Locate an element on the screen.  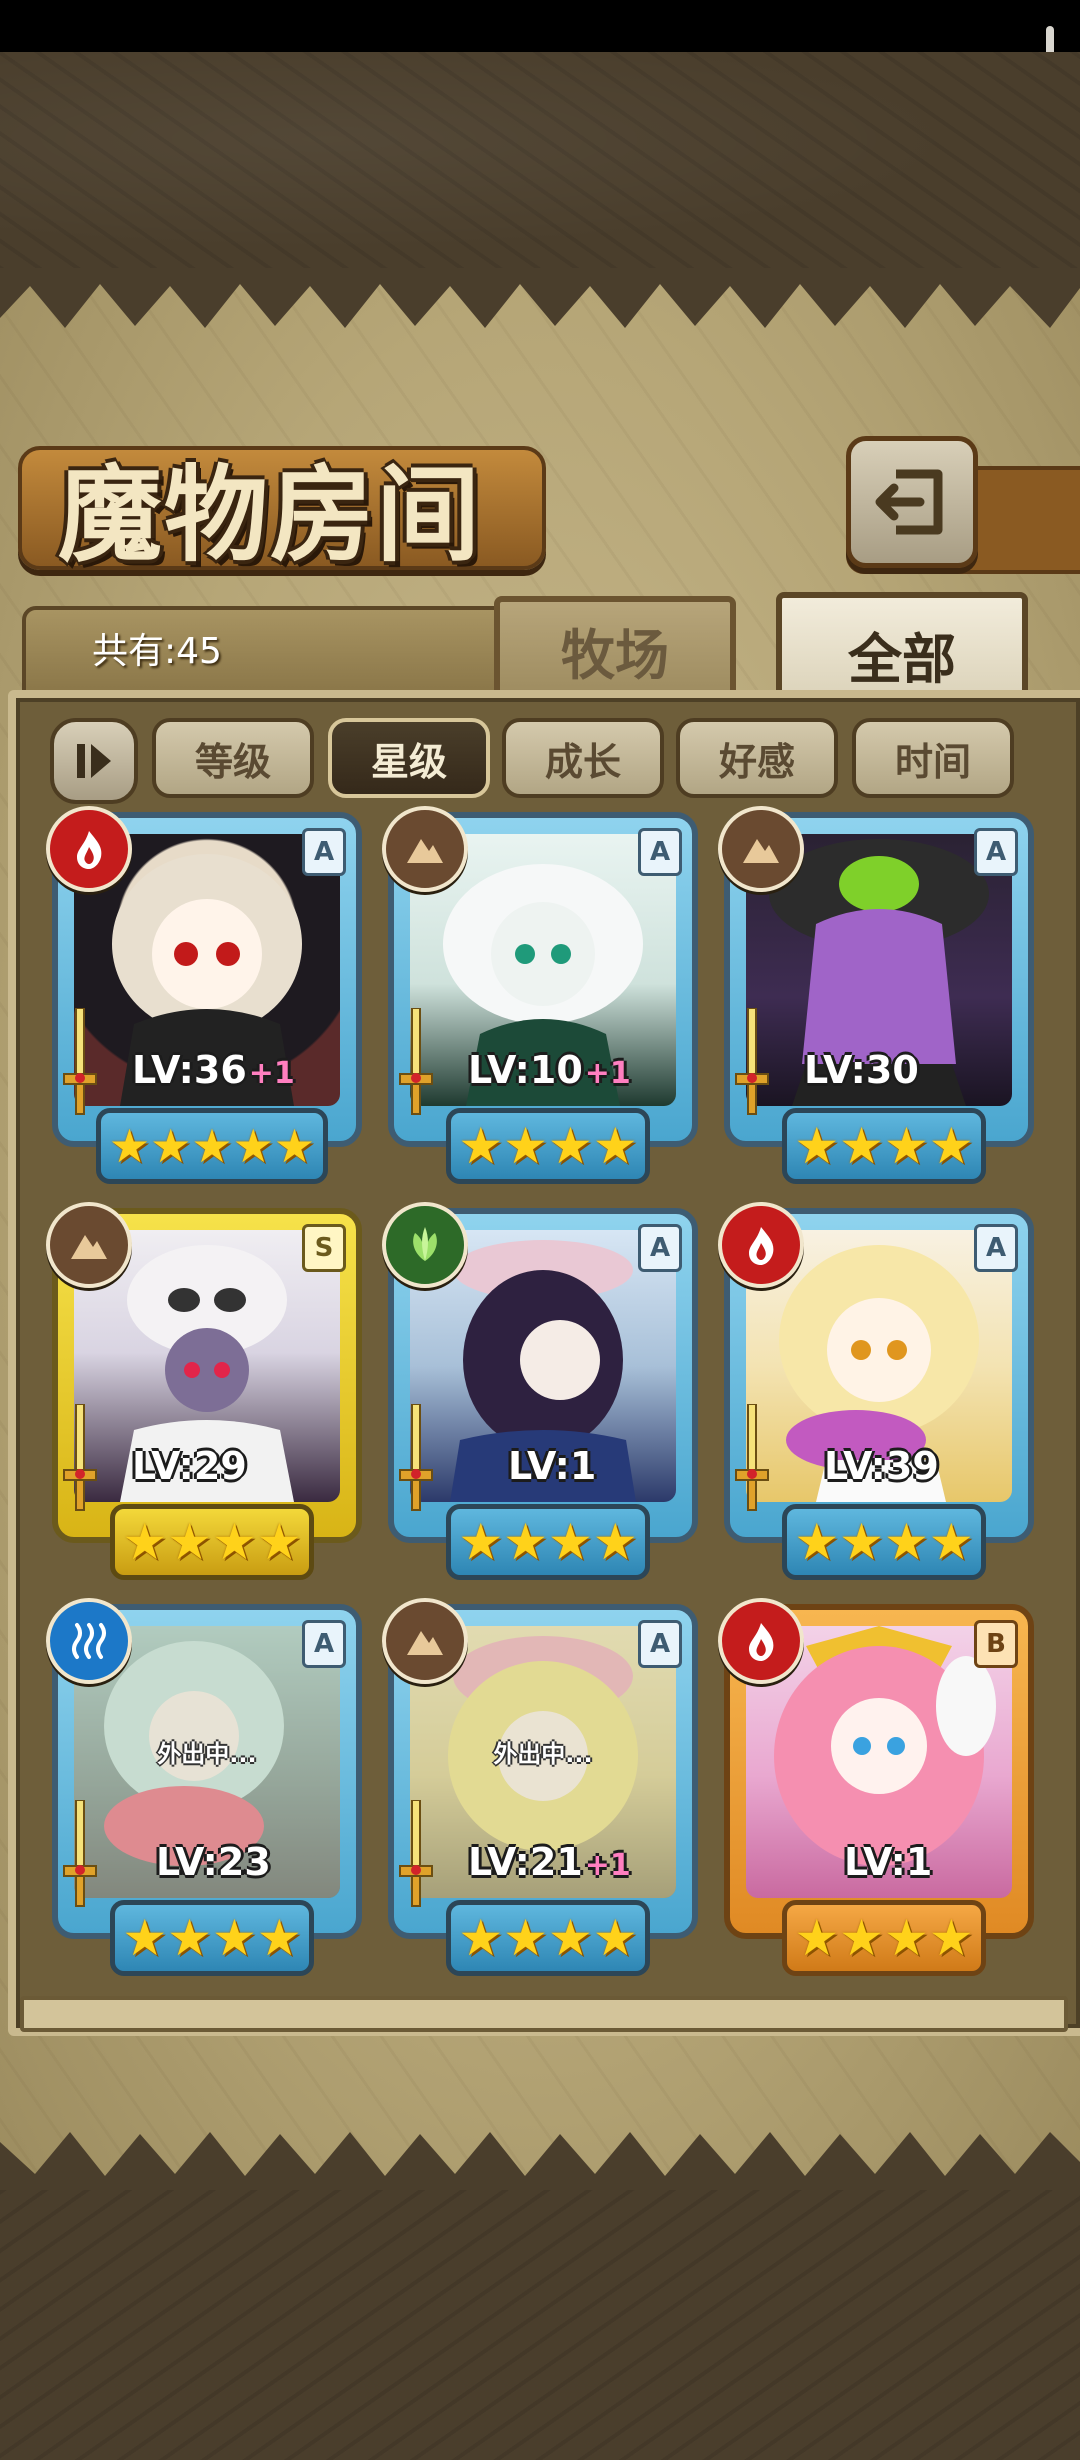
sort-order-icon is located at coordinates (94, 761).